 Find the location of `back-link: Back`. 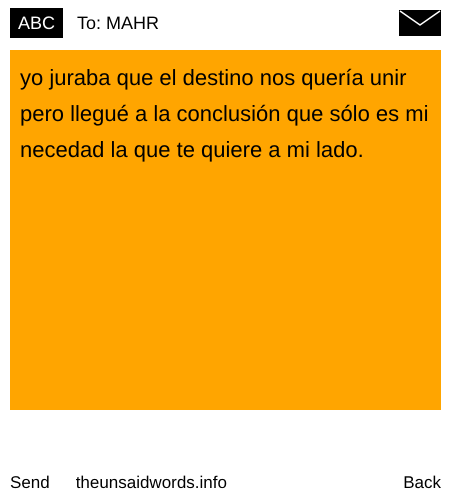

back-link: Back is located at coordinates (422, 483).